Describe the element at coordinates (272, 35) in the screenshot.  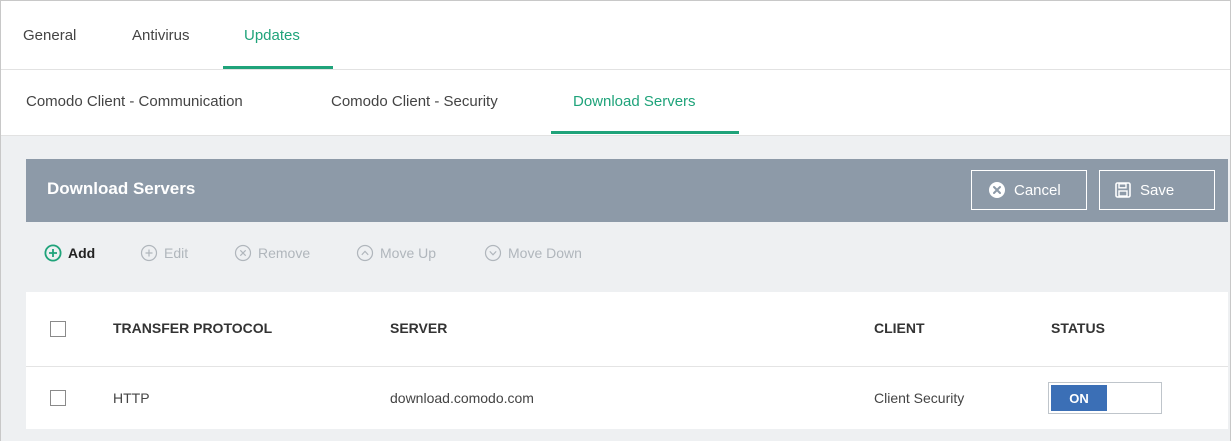
I see `tab-updates: Updates` at that location.